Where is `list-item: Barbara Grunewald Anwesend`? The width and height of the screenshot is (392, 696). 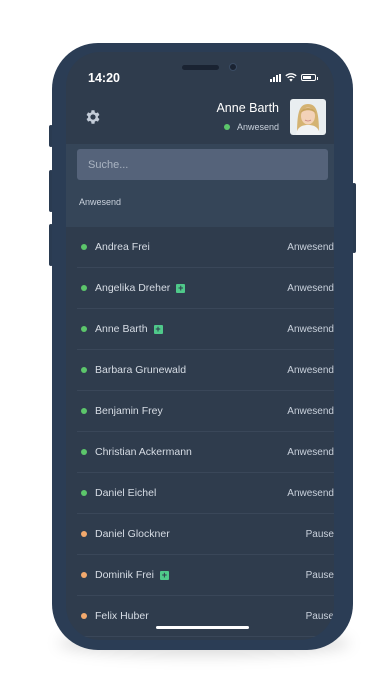 list-item: Barbara Grunewald Anwesend is located at coordinates (205, 370).